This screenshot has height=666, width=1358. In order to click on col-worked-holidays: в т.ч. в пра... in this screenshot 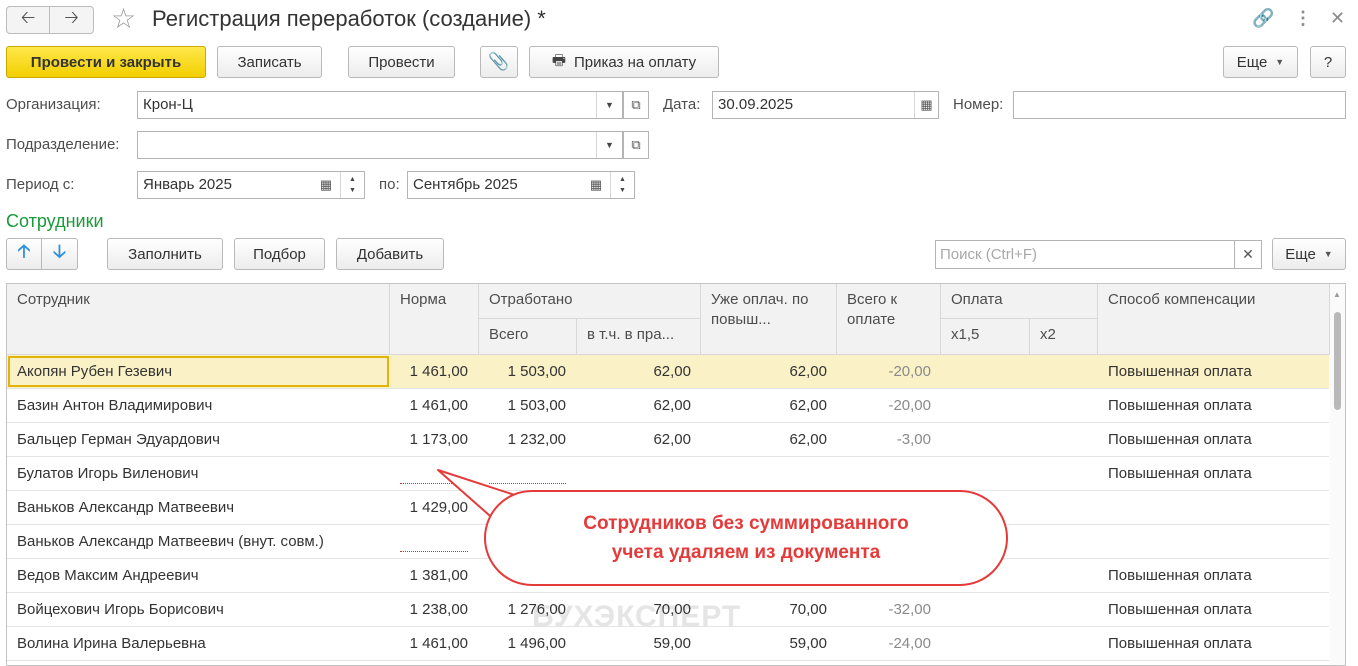, I will do `click(639, 337)`.